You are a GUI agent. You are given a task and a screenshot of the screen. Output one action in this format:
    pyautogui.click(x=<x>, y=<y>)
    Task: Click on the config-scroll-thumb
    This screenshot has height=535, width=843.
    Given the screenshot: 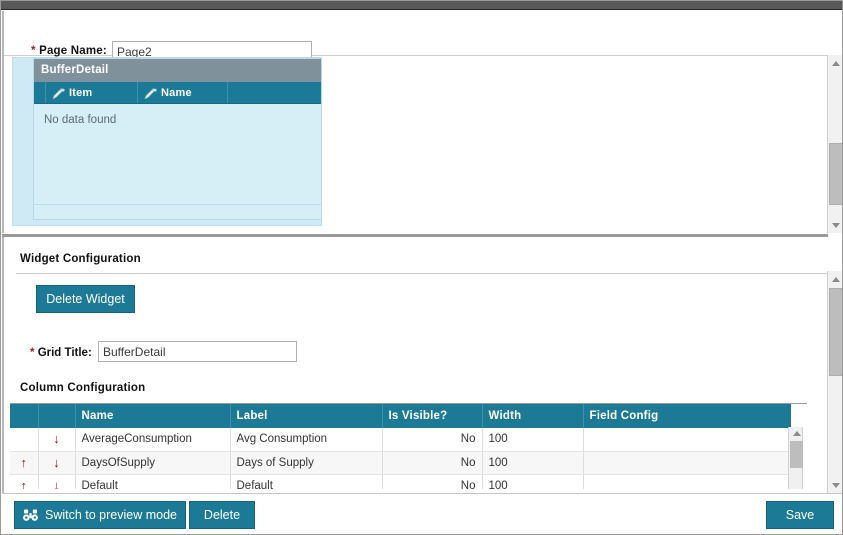 What is the action you would take?
    pyautogui.click(x=835, y=332)
    